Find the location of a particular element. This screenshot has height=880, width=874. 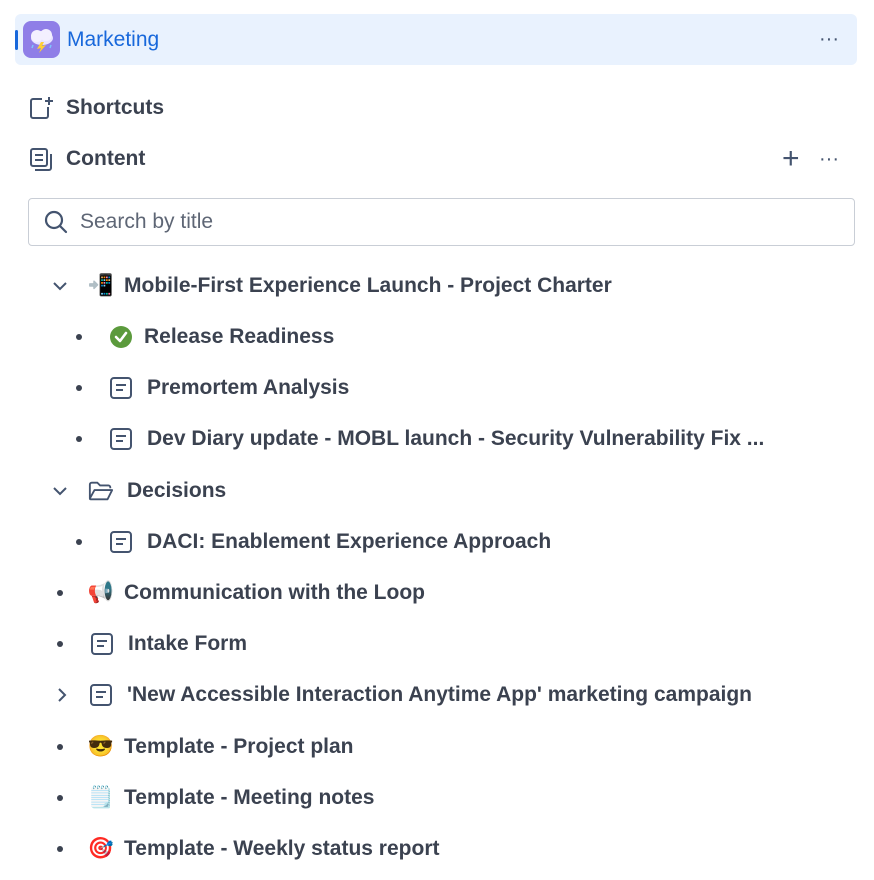

search-icon is located at coordinates (56, 222).